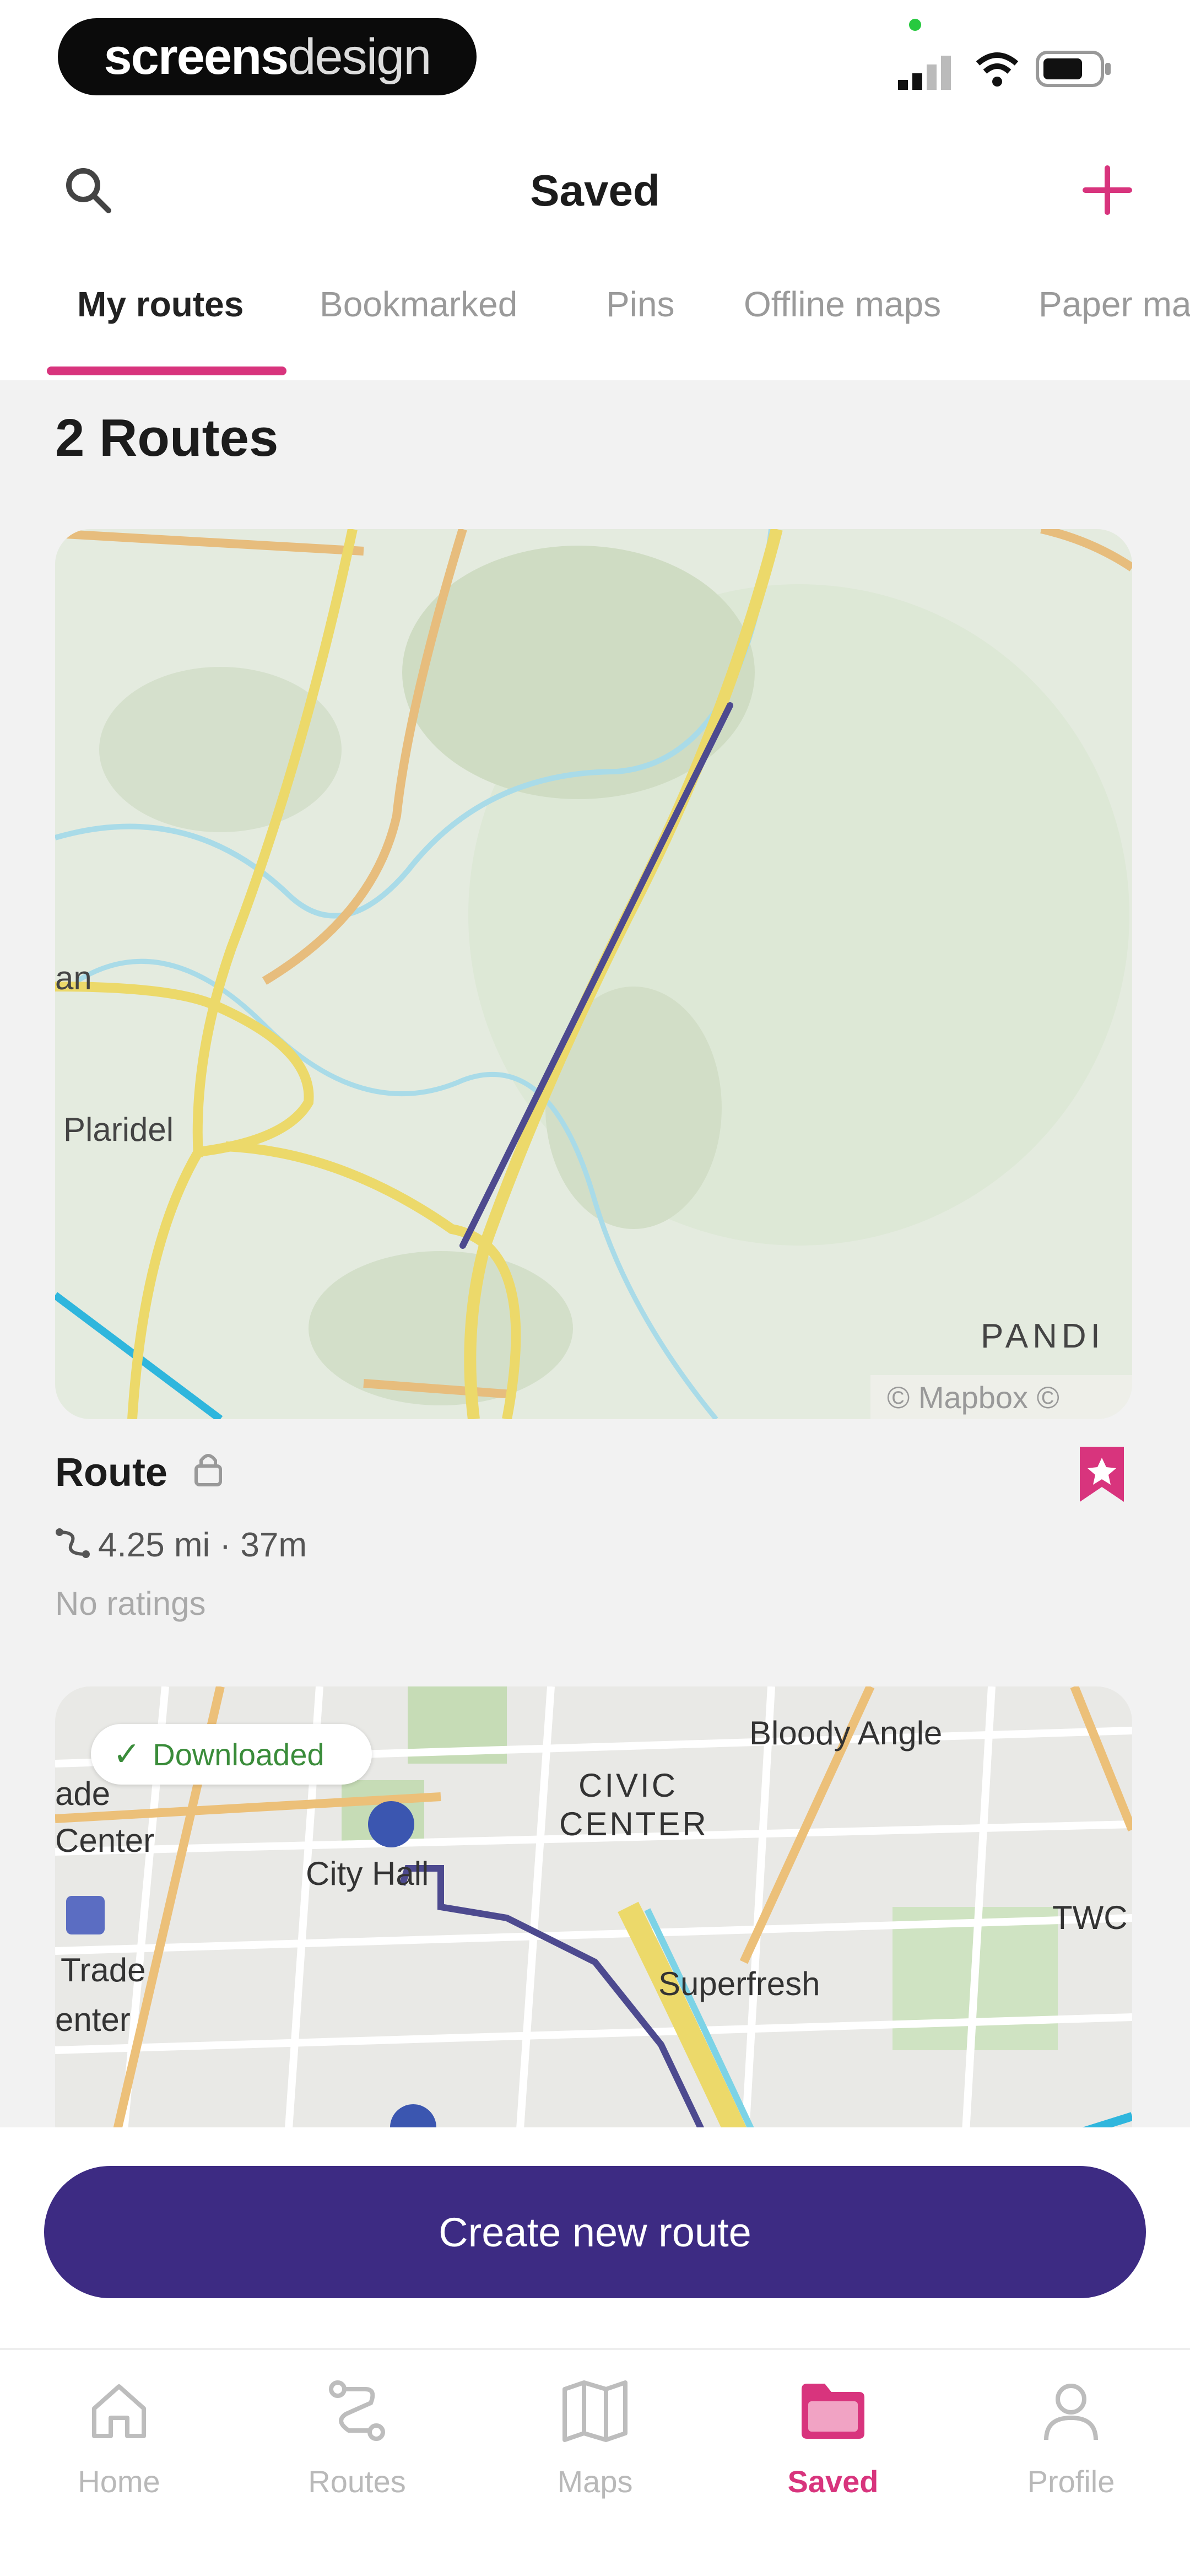 The height and width of the screenshot is (2576, 1190). I want to click on nav-routes: Routes, so click(357, 2436).